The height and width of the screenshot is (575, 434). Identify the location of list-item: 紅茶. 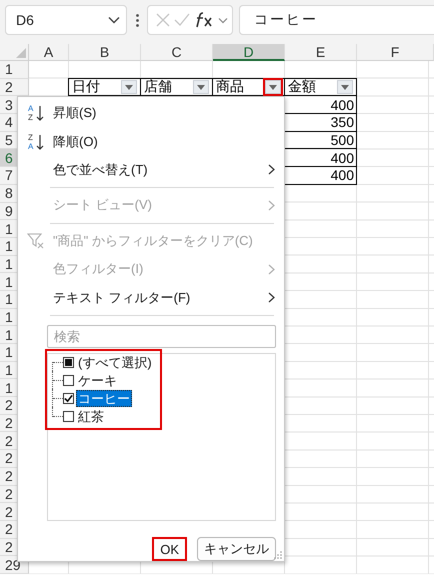
(91, 416).